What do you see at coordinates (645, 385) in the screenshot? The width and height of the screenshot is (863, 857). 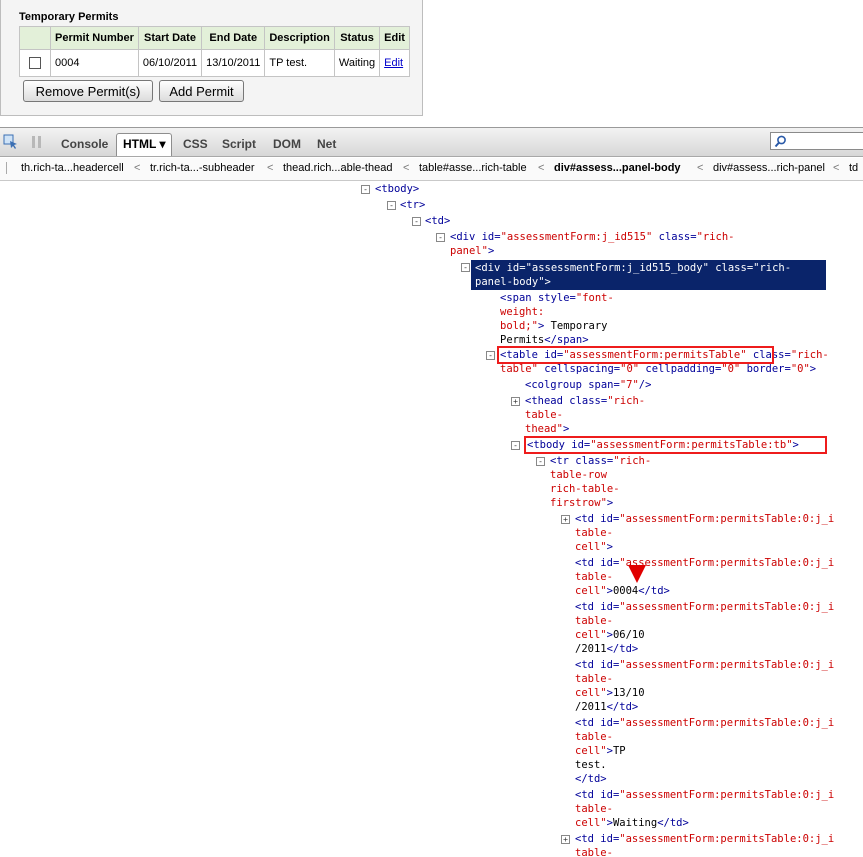 I see `tag-text: />` at bounding box center [645, 385].